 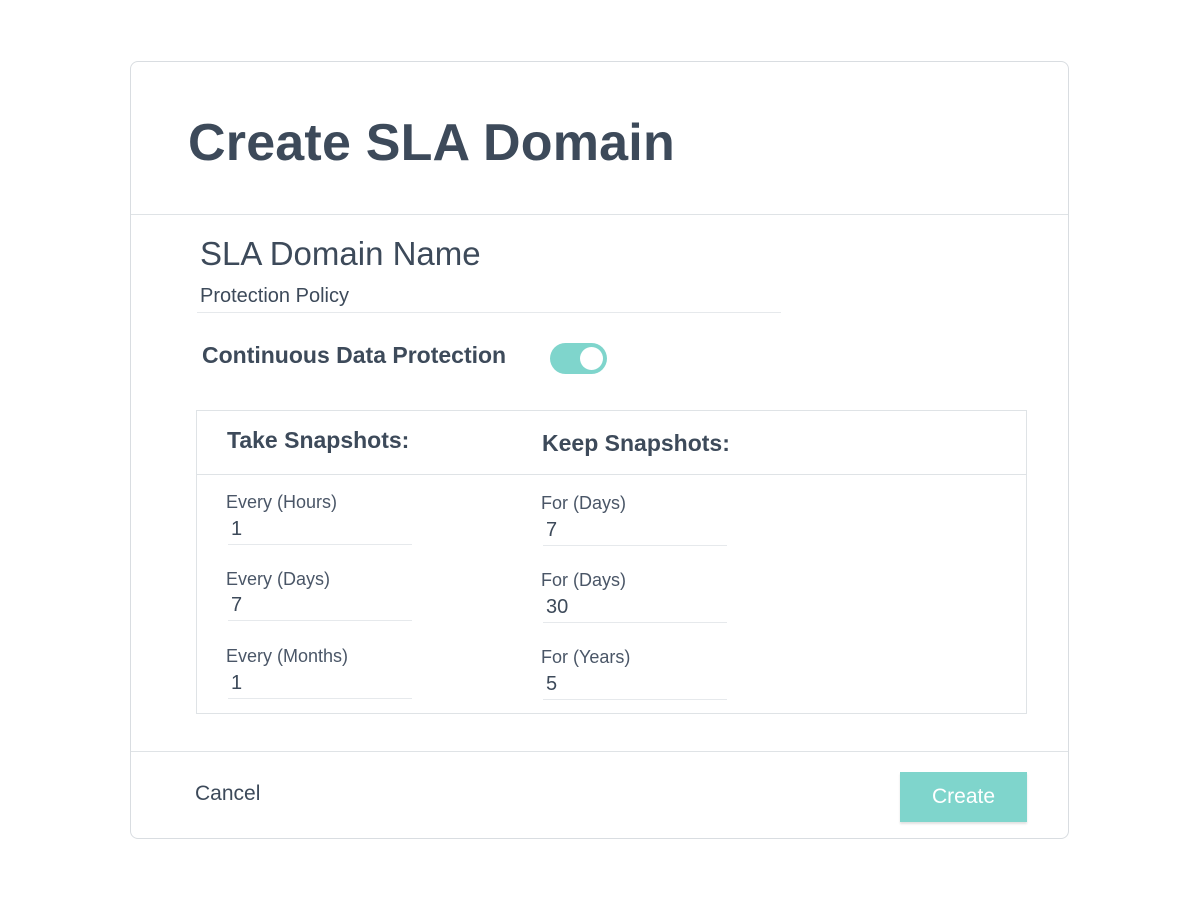 I want to click on keep-years-input, so click(x=635, y=685).